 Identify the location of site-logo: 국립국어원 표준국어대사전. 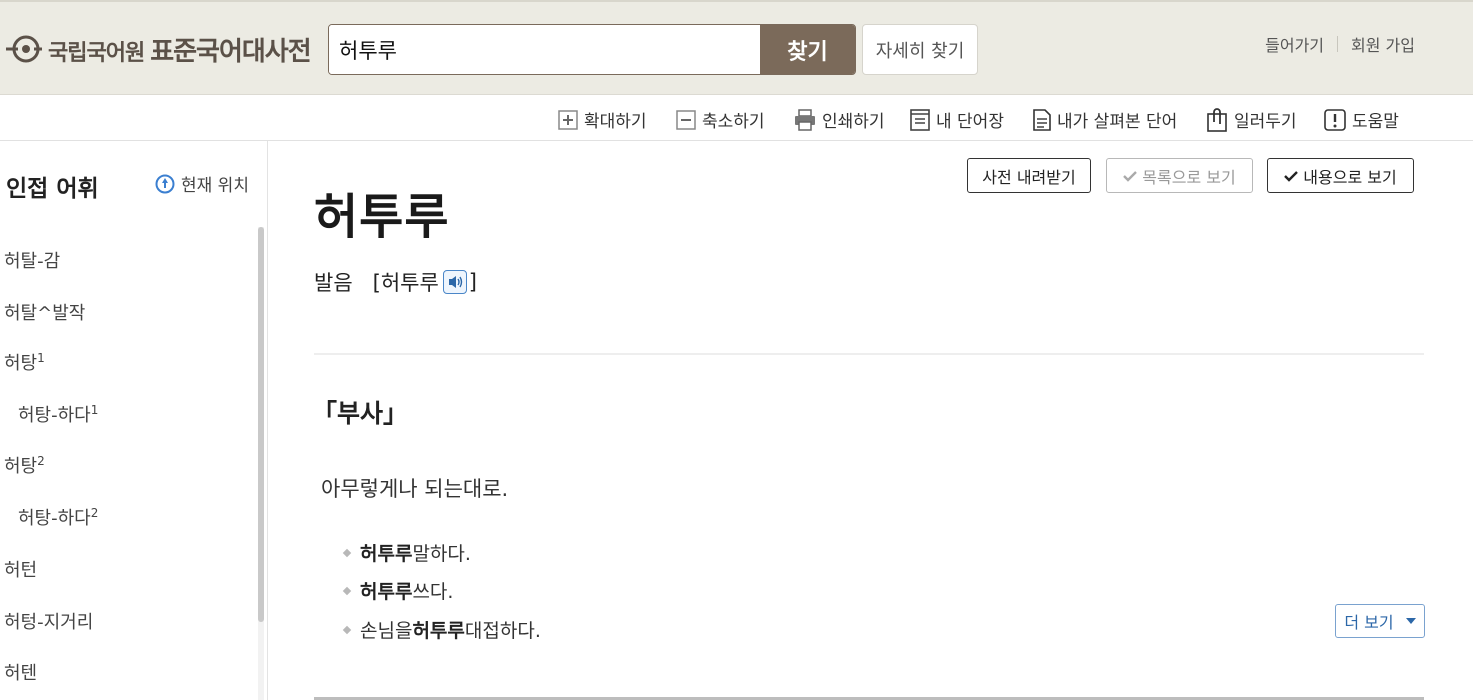
(158, 49).